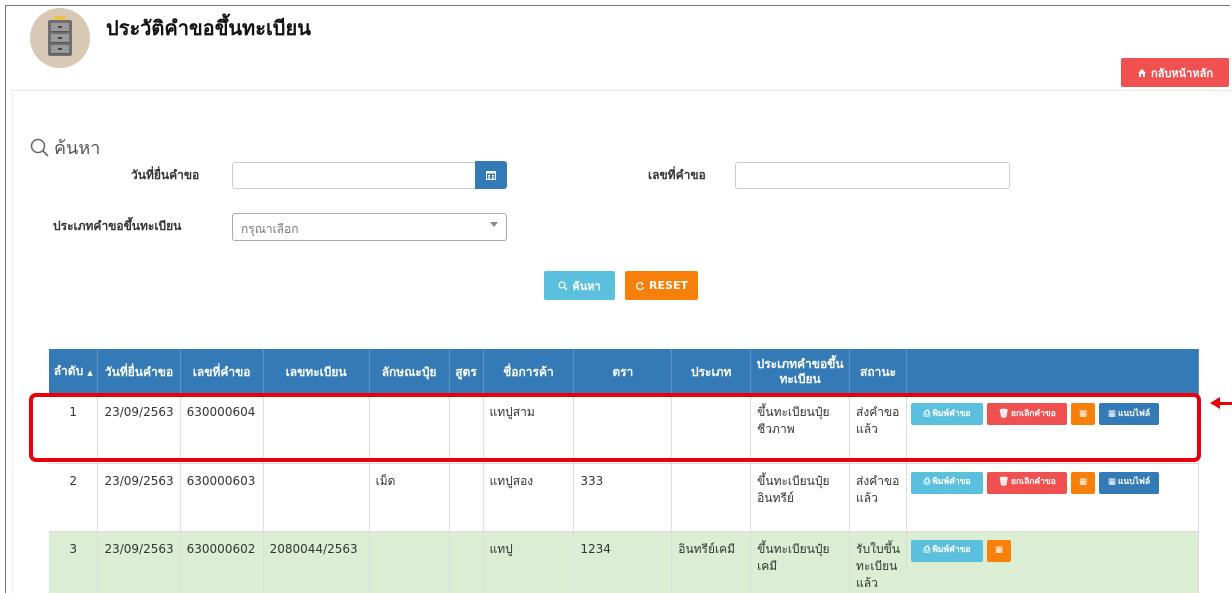  What do you see at coordinates (74, 372) in the screenshot?
I see `header-no: ลำดับ ▲` at bounding box center [74, 372].